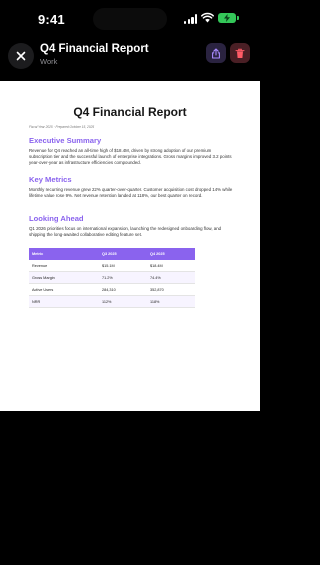  I want to click on table-cell: NRR, so click(64, 301).